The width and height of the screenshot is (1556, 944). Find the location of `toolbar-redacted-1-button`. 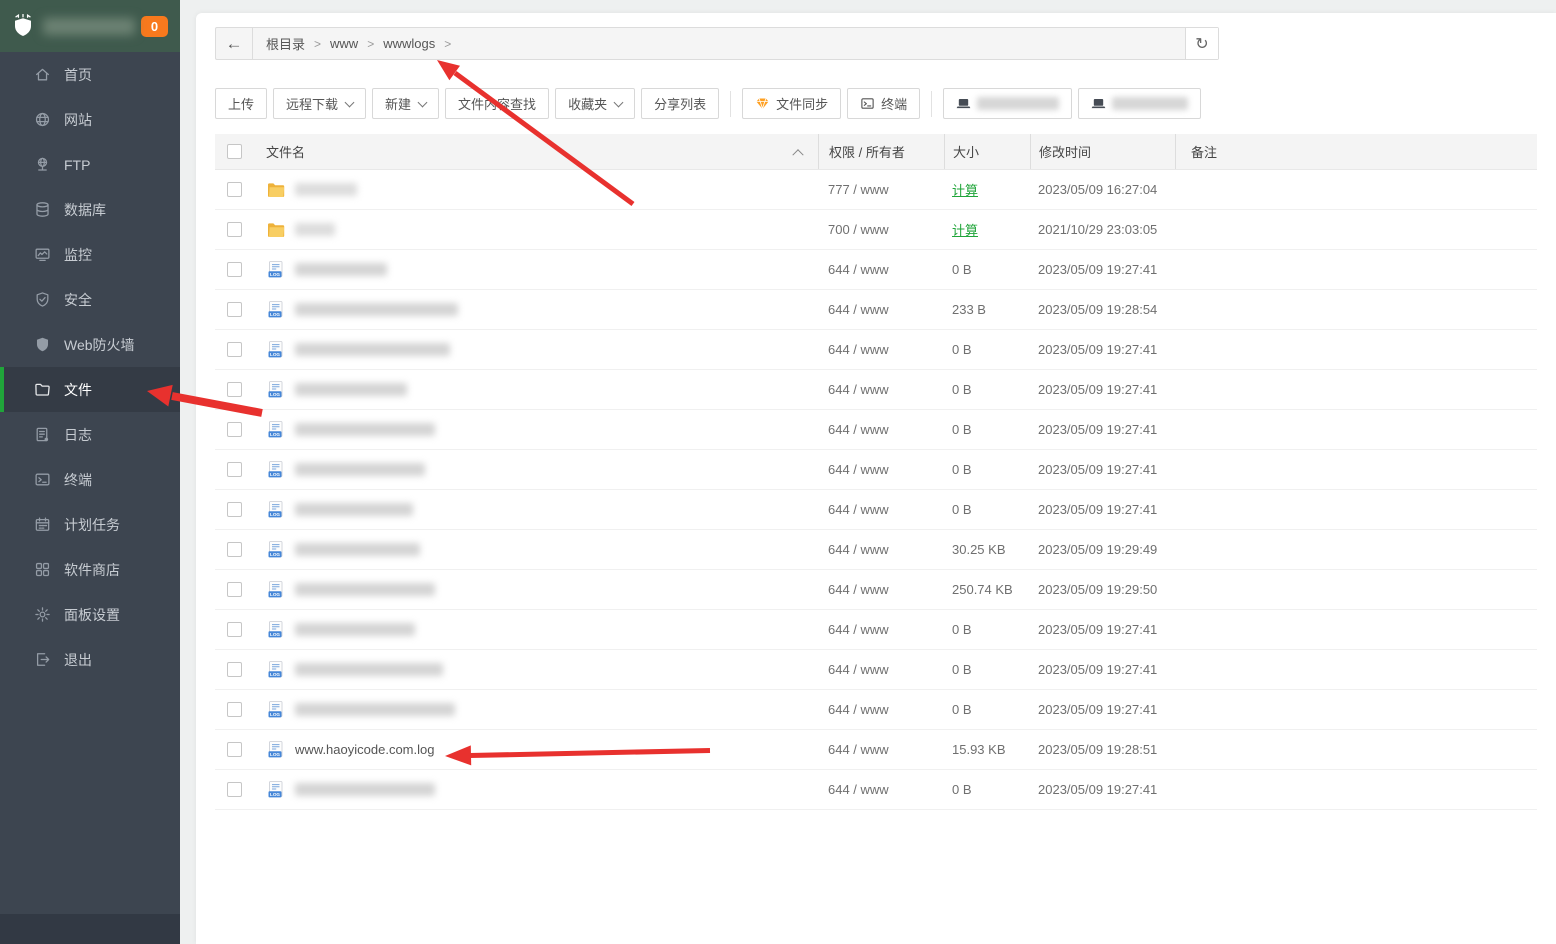

toolbar-redacted-1-button is located at coordinates (1008, 103).